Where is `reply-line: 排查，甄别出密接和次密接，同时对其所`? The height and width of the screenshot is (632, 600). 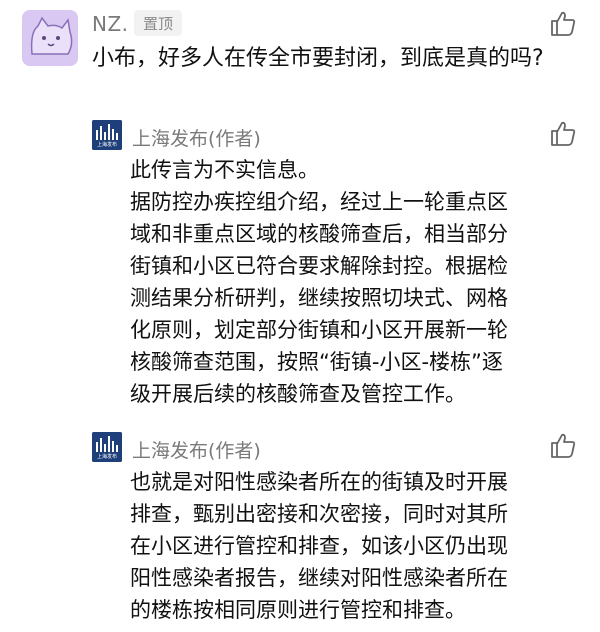
reply-line: 排查，甄别出密接和次密接，同时对其所 is located at coordinates (319, 514).